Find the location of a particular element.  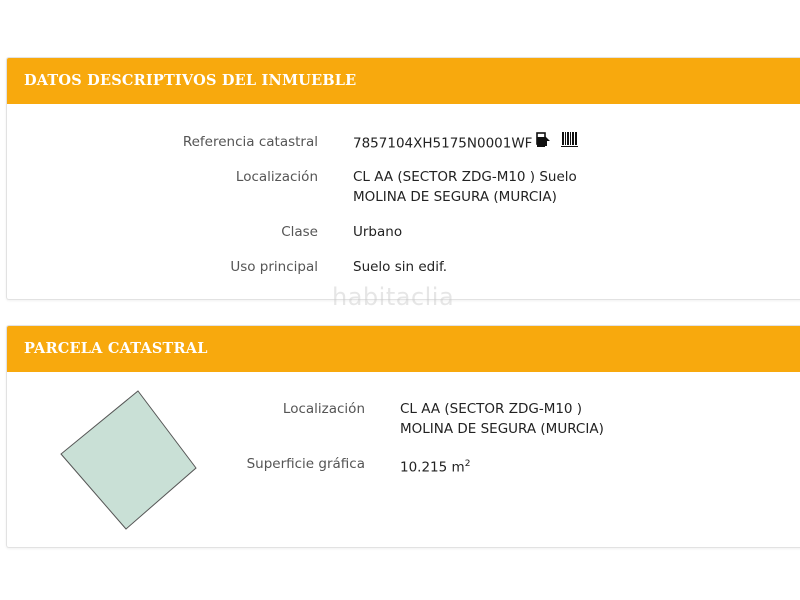

localizacion-line1: CL AA (SECTOR ZDG-M10 ) Suelo is located at coordinates (465, 177).